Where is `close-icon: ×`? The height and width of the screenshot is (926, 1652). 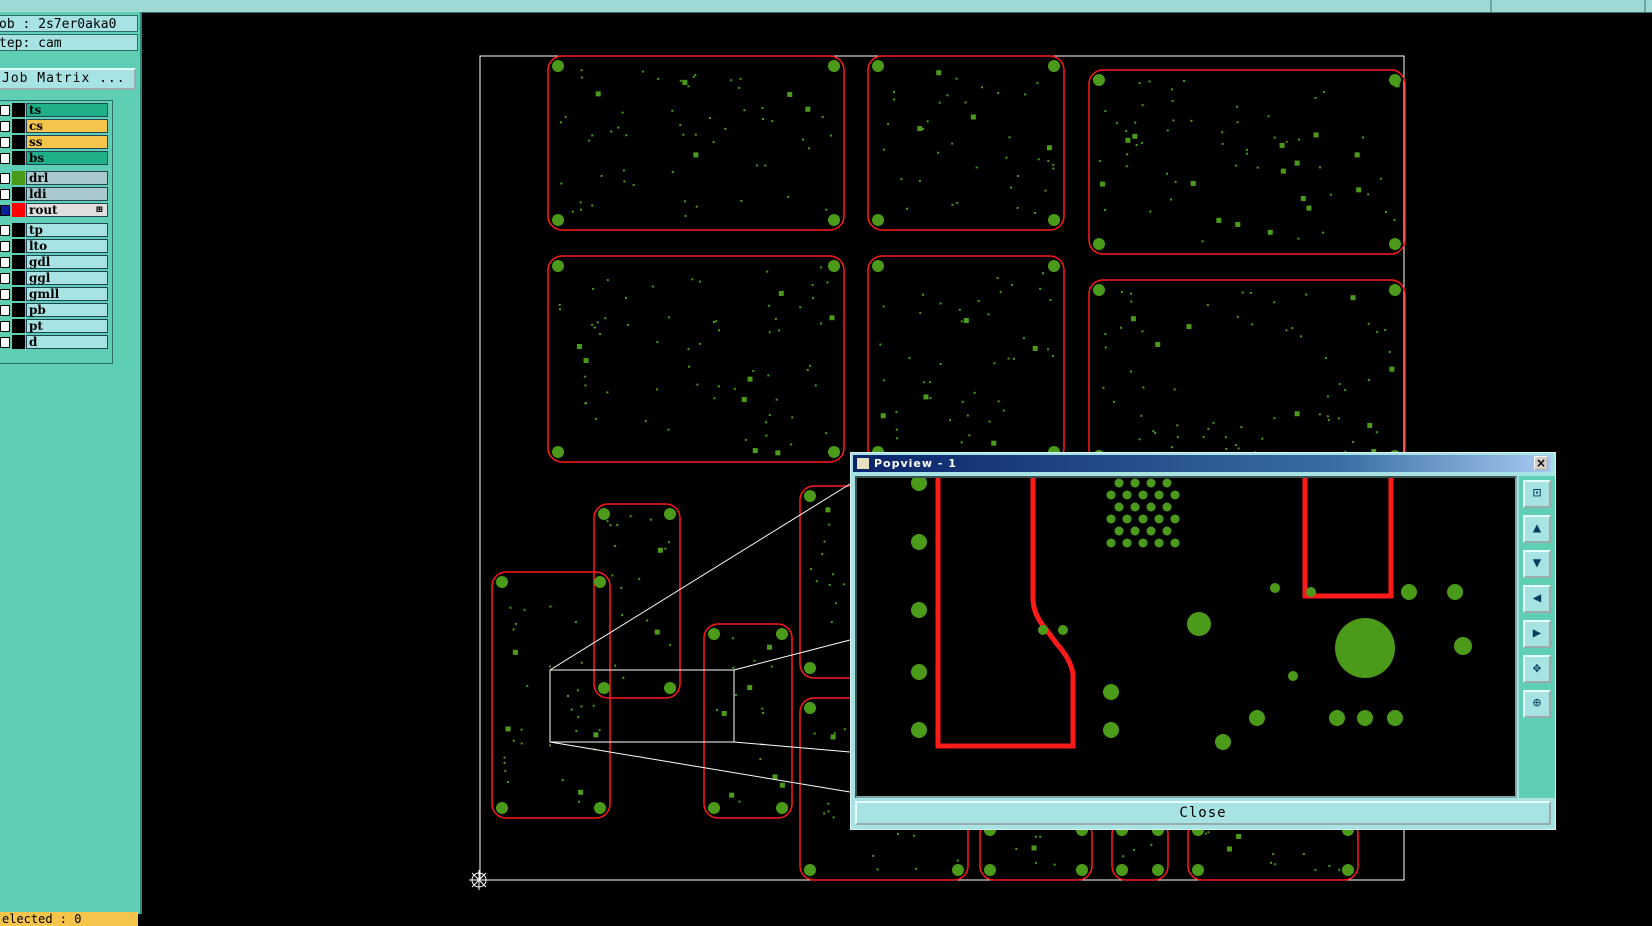 close-icon: × is located at coordinates (1541, 463).